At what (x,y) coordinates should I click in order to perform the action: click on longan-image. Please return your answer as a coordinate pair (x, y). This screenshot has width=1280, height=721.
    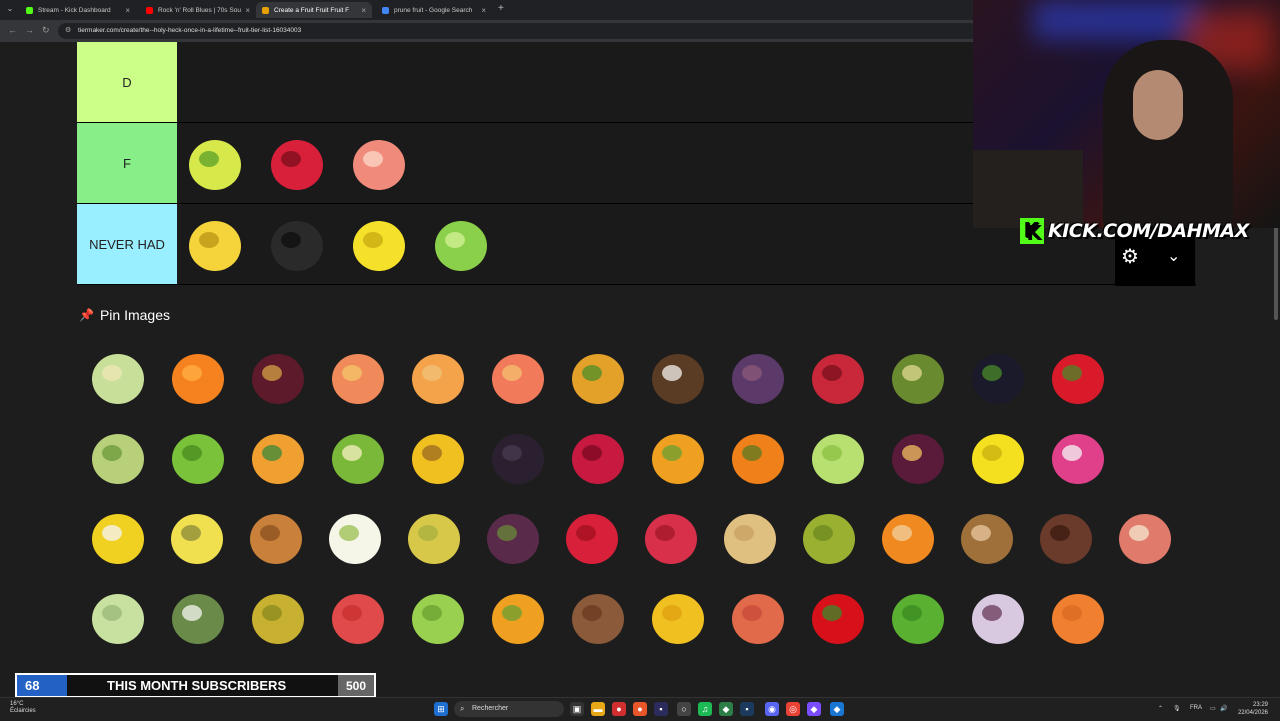
    Looking at the image, I should click on (749, 537).